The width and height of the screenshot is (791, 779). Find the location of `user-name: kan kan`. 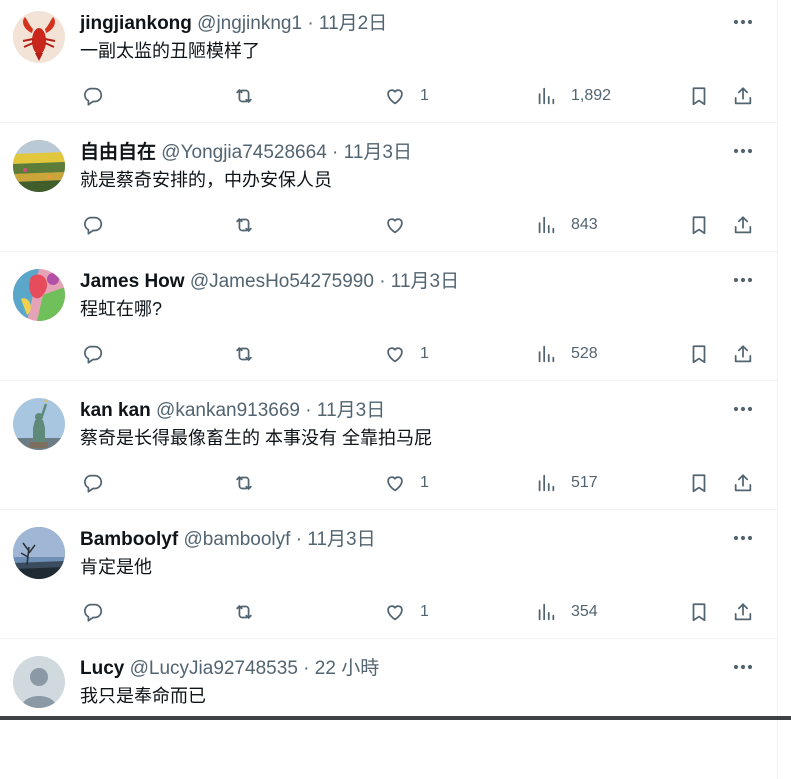

user-name: kan kan is located at coordinates (115, 410).